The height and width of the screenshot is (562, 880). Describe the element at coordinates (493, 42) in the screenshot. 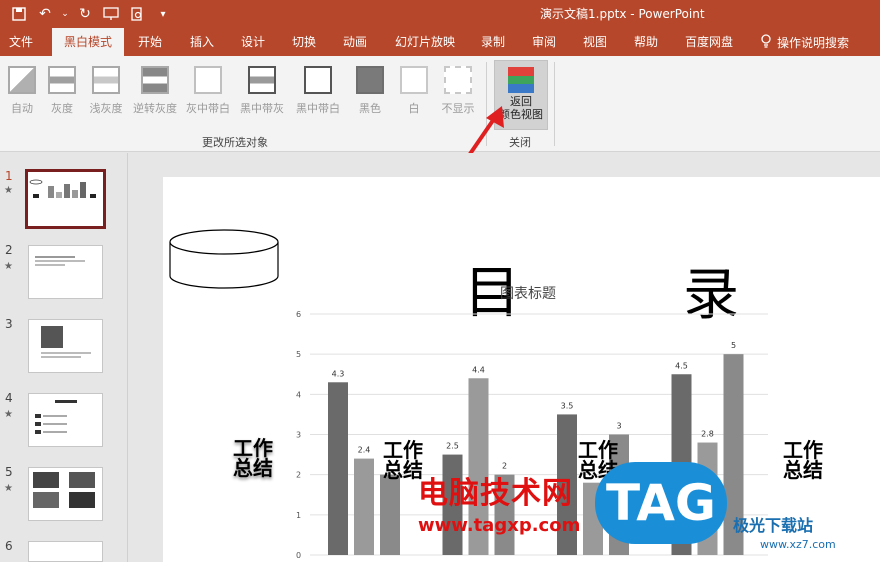

I see `tab-record: 录制` at that location.